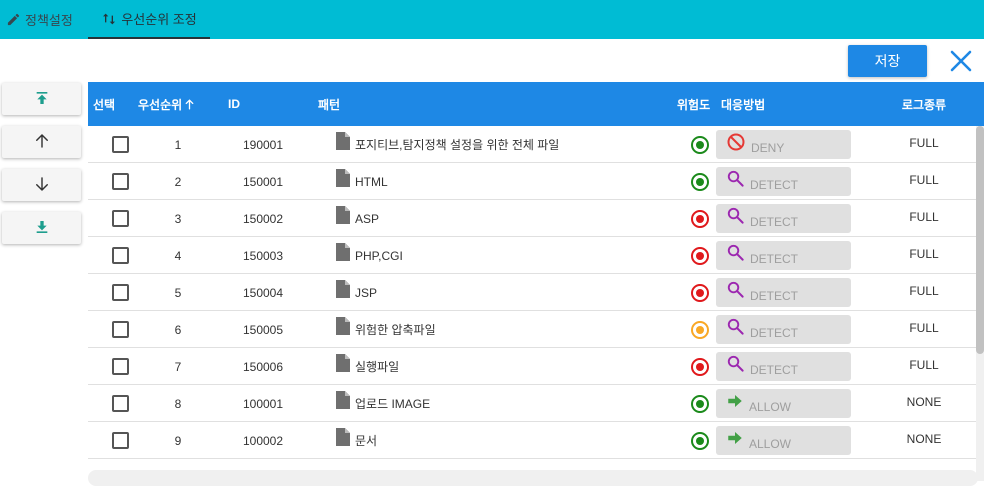  Describe the element at coordinates (178, 403) in the screenshot. I see `priority-cell: 8` at that location.